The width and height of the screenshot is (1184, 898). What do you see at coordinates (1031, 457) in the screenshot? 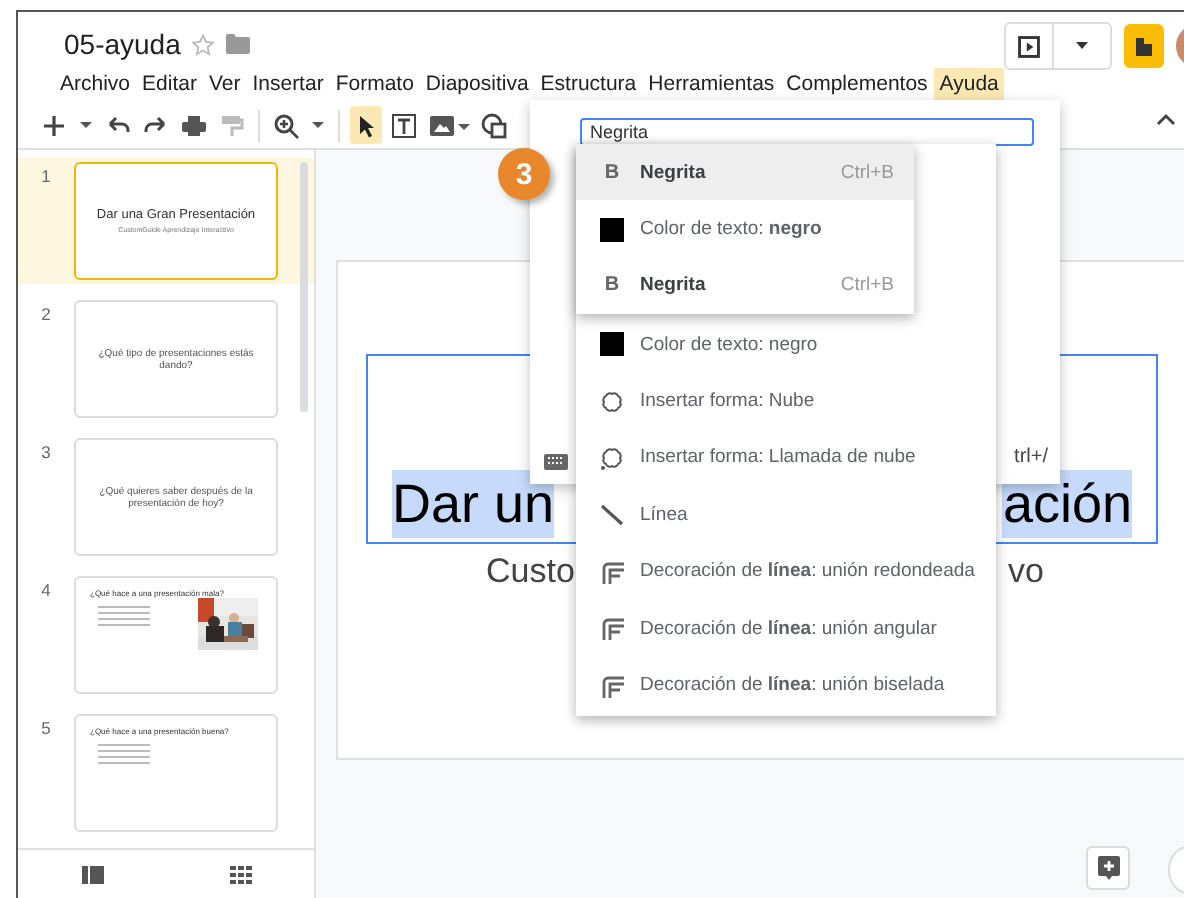
I see `shortcut-text: trl+/` at bounding box center [1031, 457].